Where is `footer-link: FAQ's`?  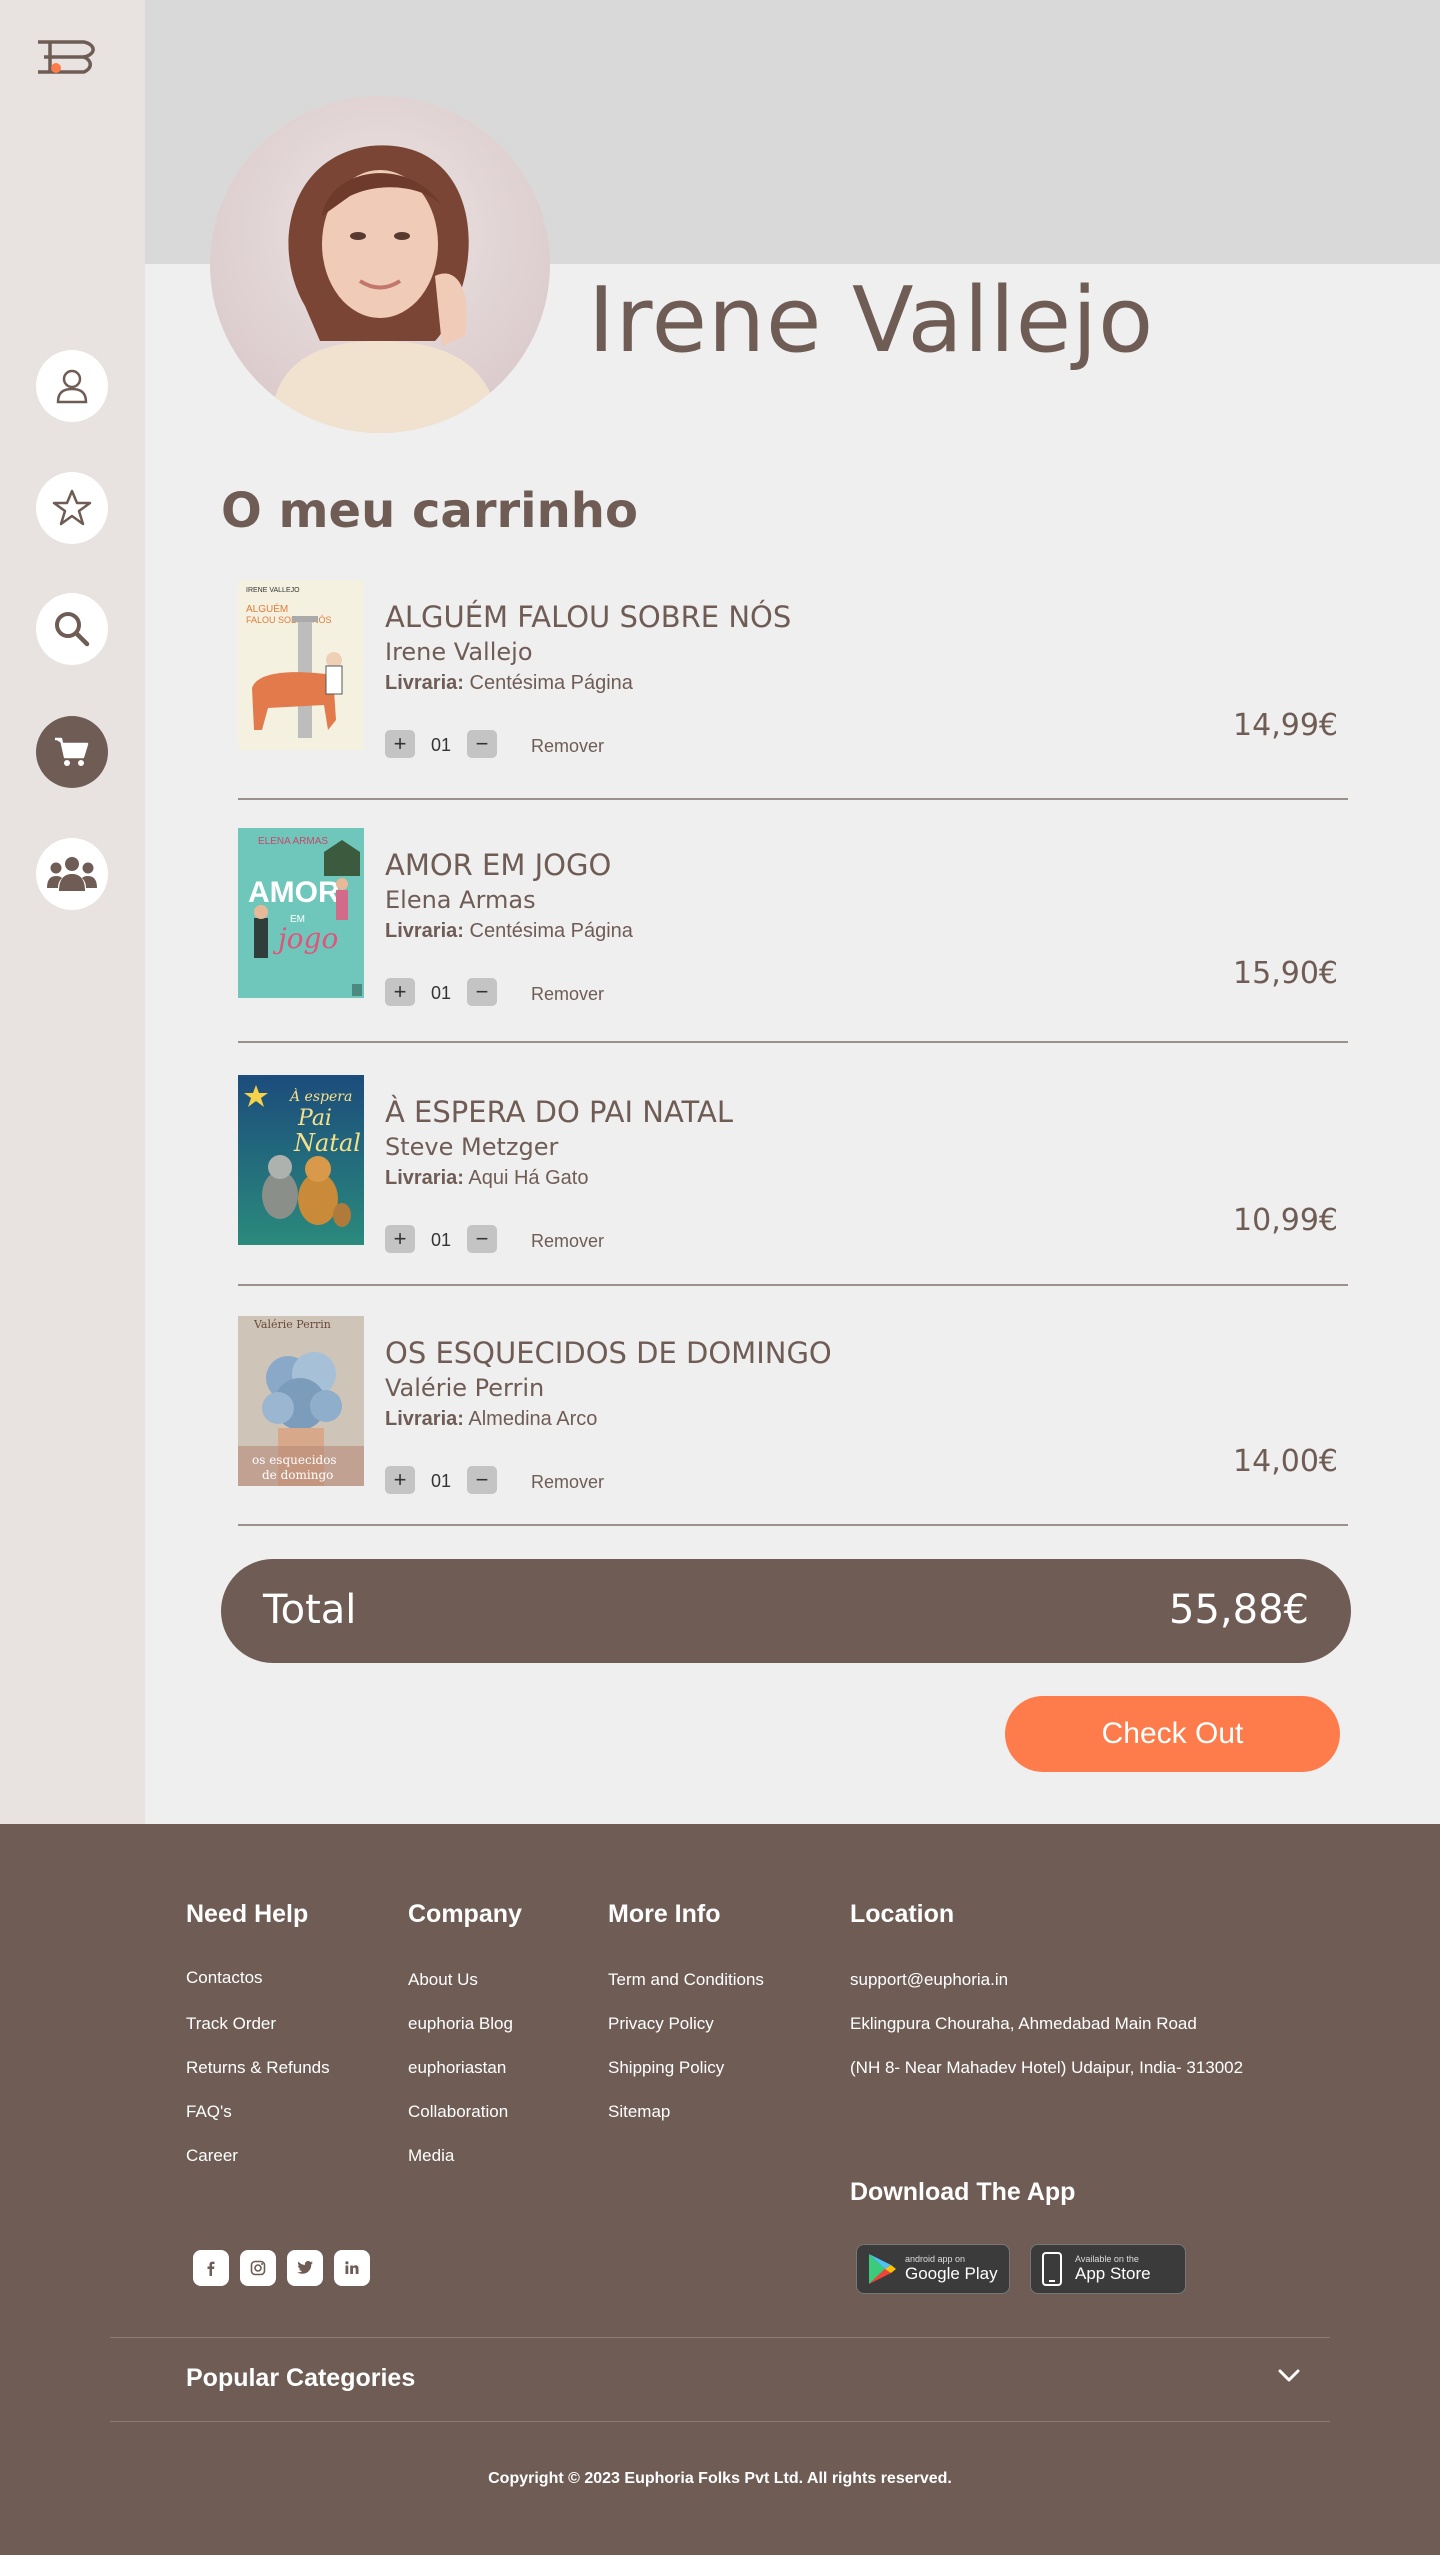 footer-link: FAQ's is located at coordinates (209, 2112).